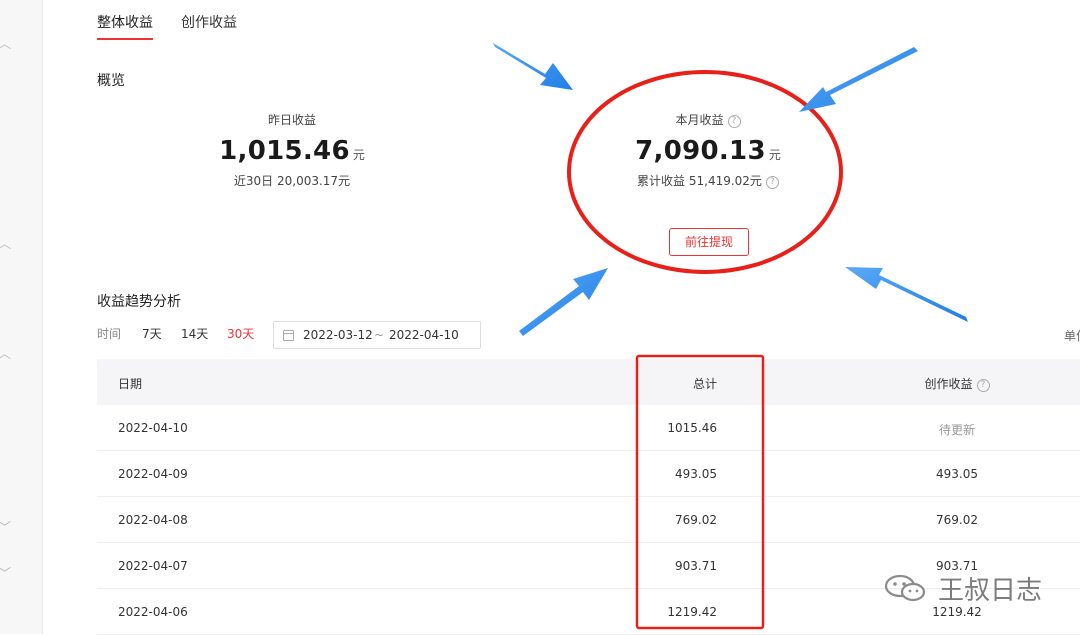 Image resolution: width=1080 pixels, height=635 pixels. What do you see at coordinates (990, 591) in the screenshot?
I see `watermark-text: 王叔日志` at bounding box center [990, 591].